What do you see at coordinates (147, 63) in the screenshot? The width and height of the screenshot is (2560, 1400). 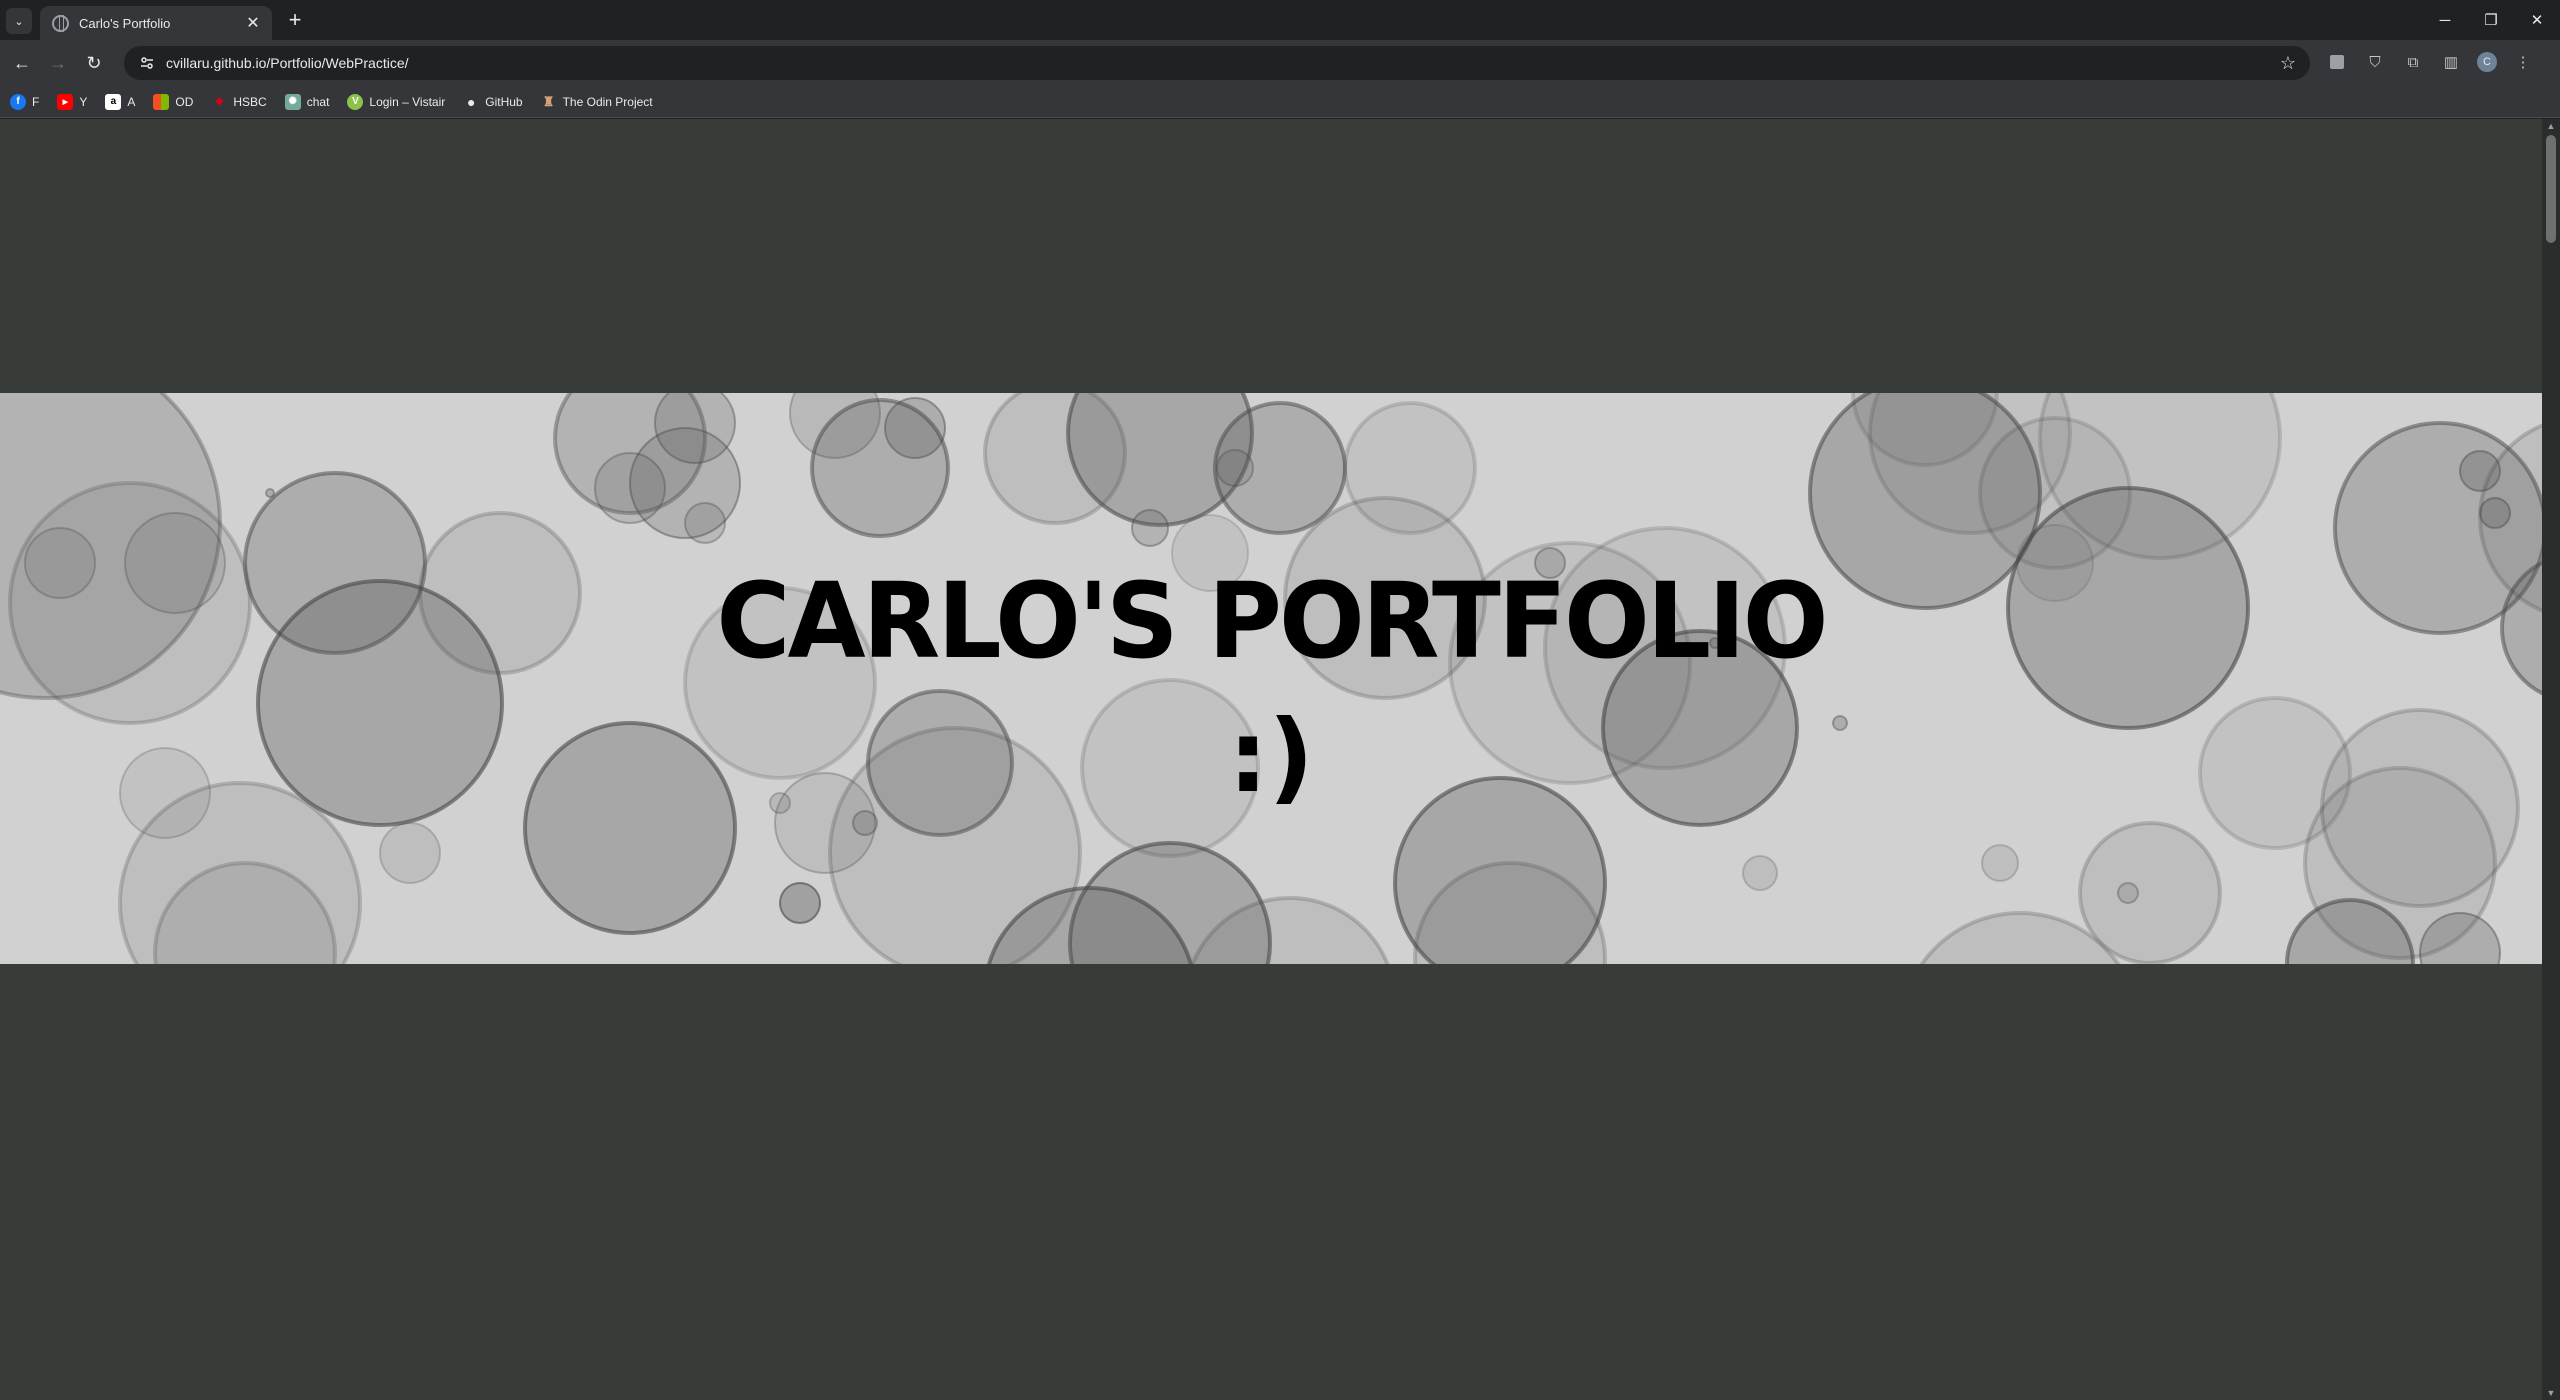 I see `site-info-icon` at bounding box center [147, 63].